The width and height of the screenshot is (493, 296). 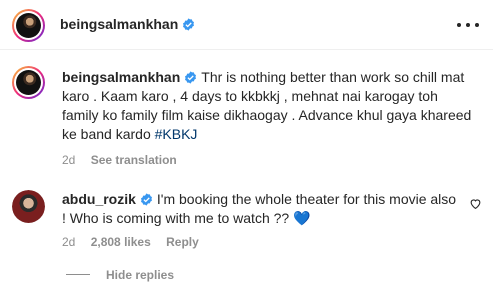 I want to click on blue-heart-emoji: 💙, so click(x=302, y=218).